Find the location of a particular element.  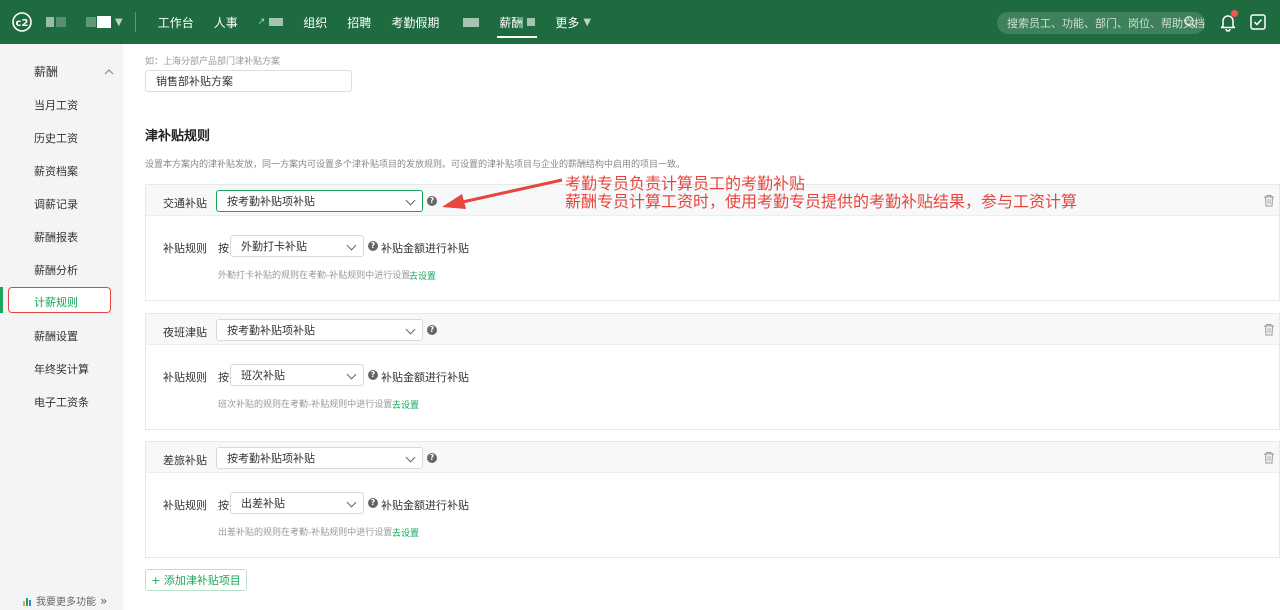

rule-type-select: 外勤打卡补贴 is located at coordinates (297, 246).